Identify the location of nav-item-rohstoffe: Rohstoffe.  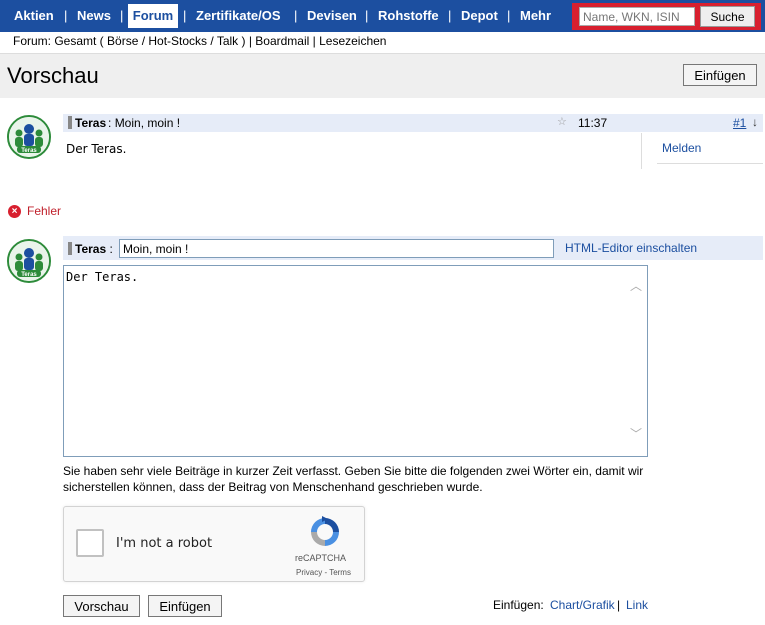
(408, 16).